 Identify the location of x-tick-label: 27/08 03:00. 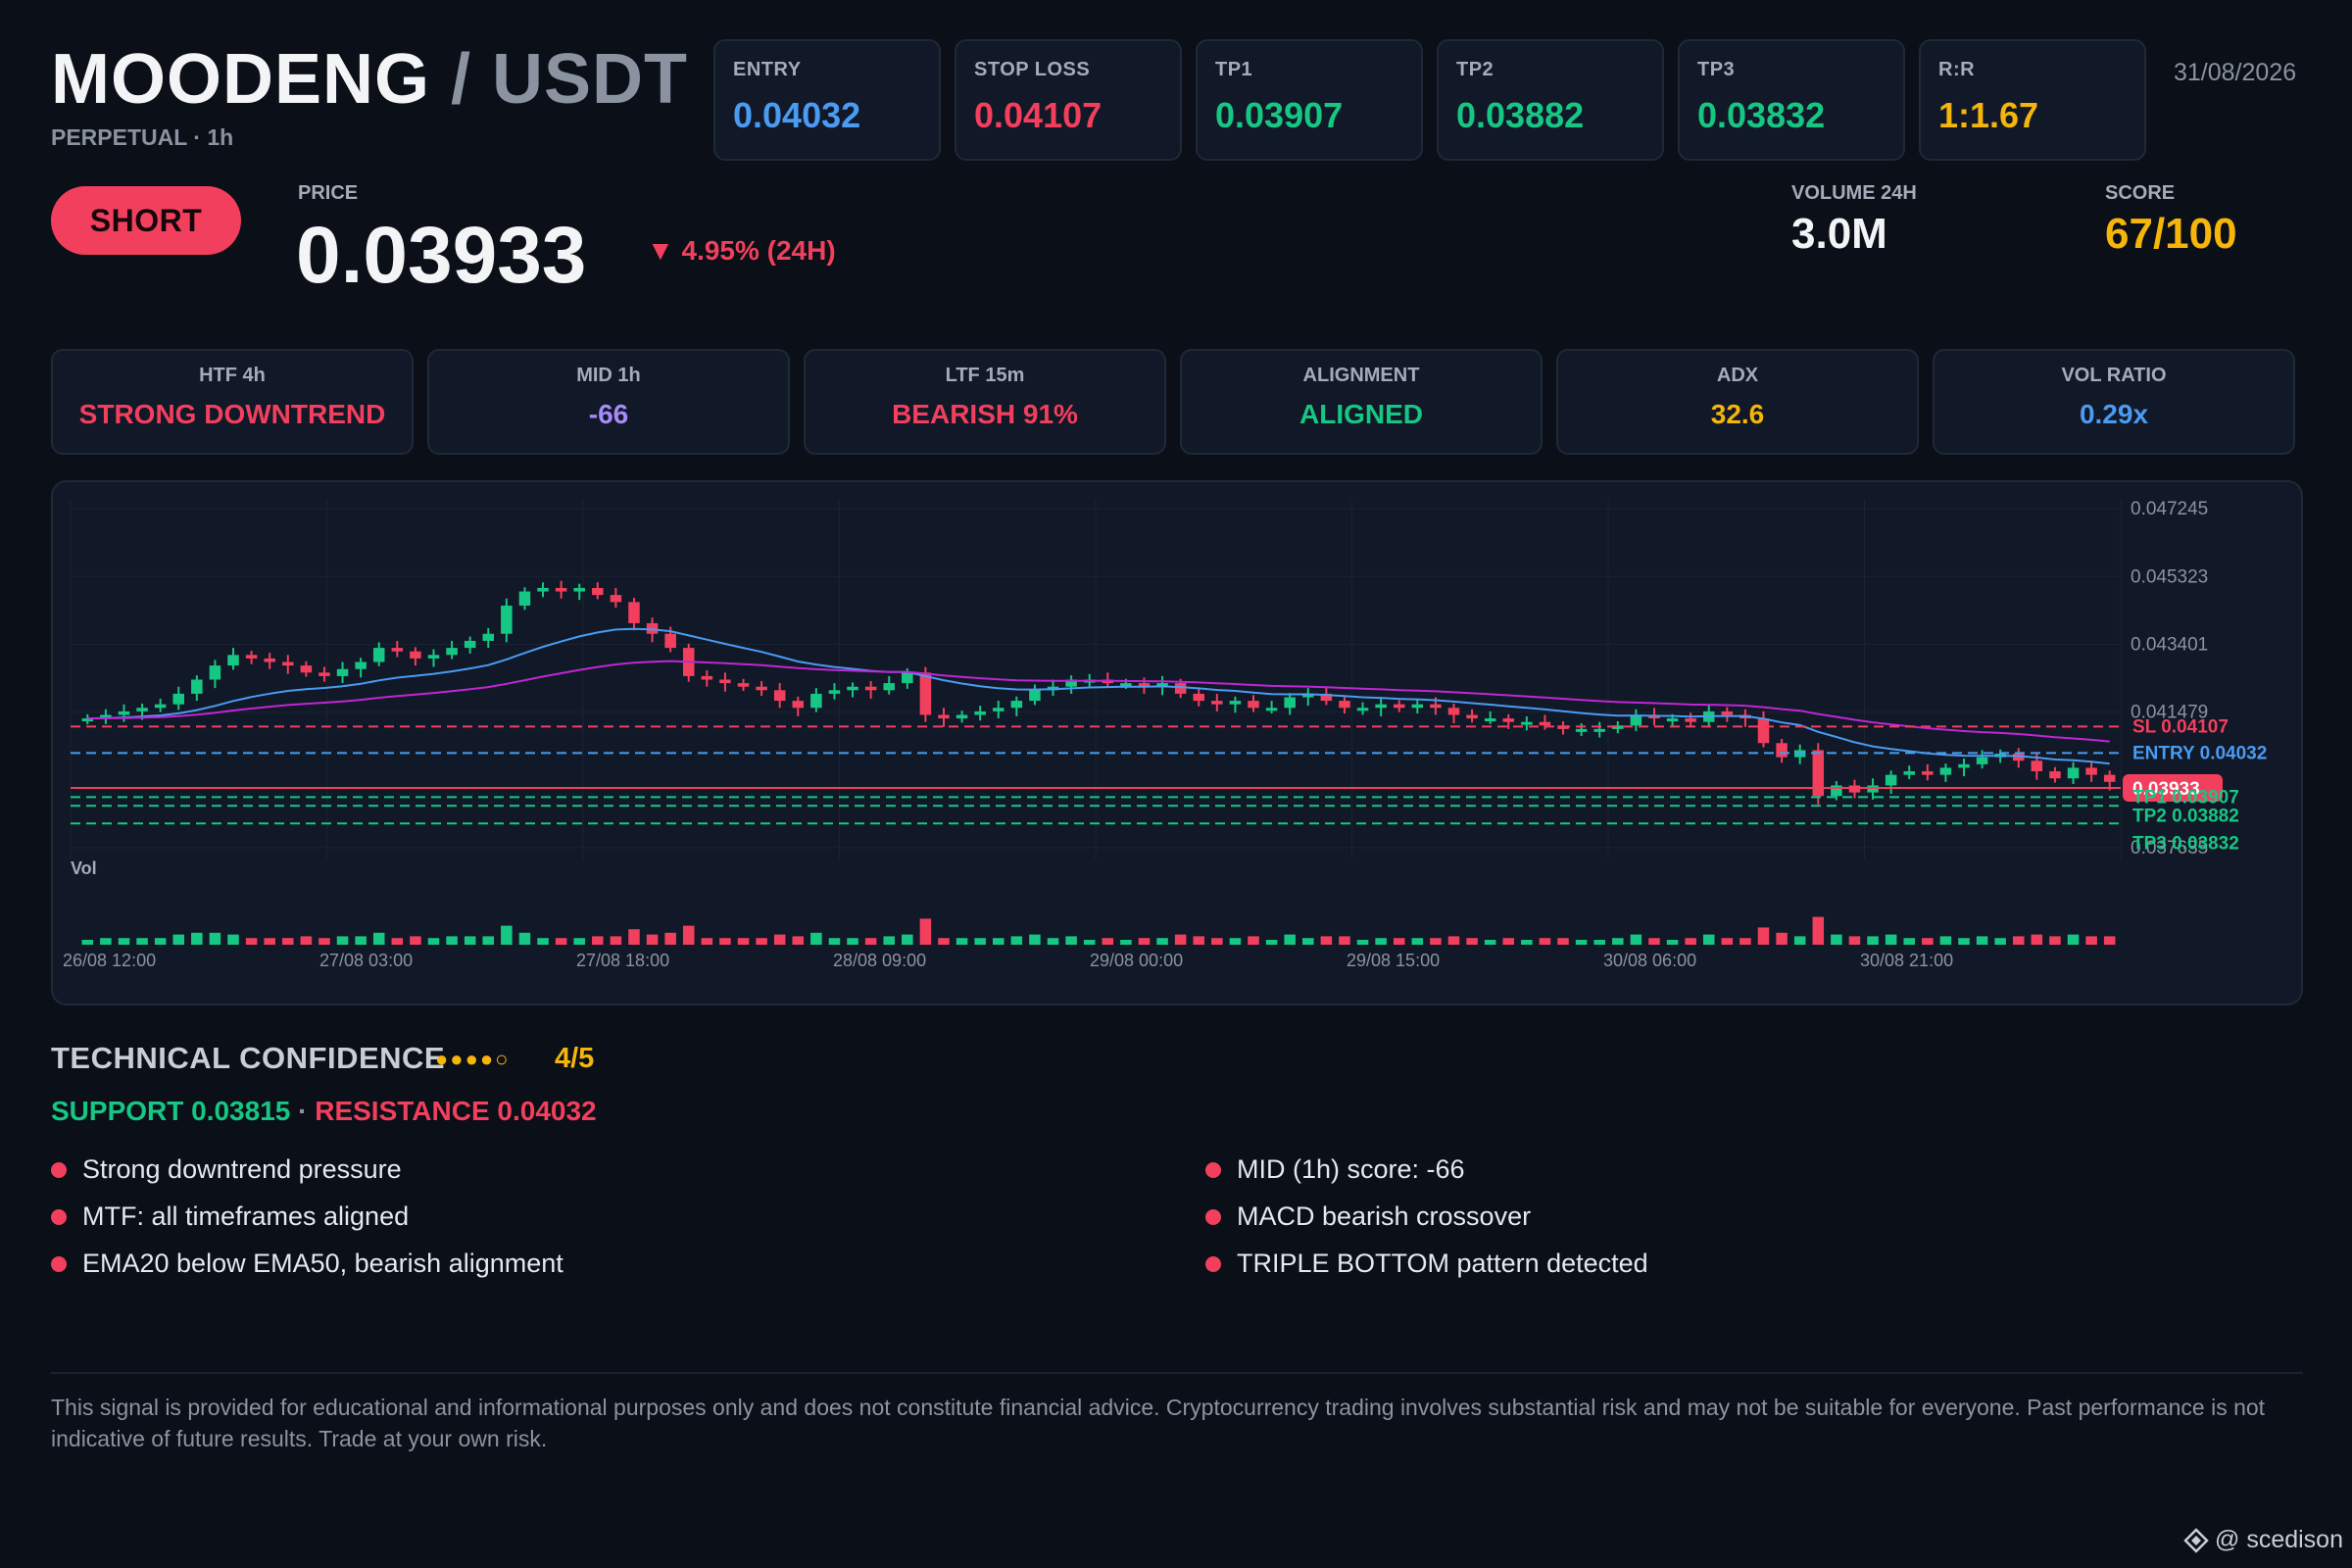
(366, 960).